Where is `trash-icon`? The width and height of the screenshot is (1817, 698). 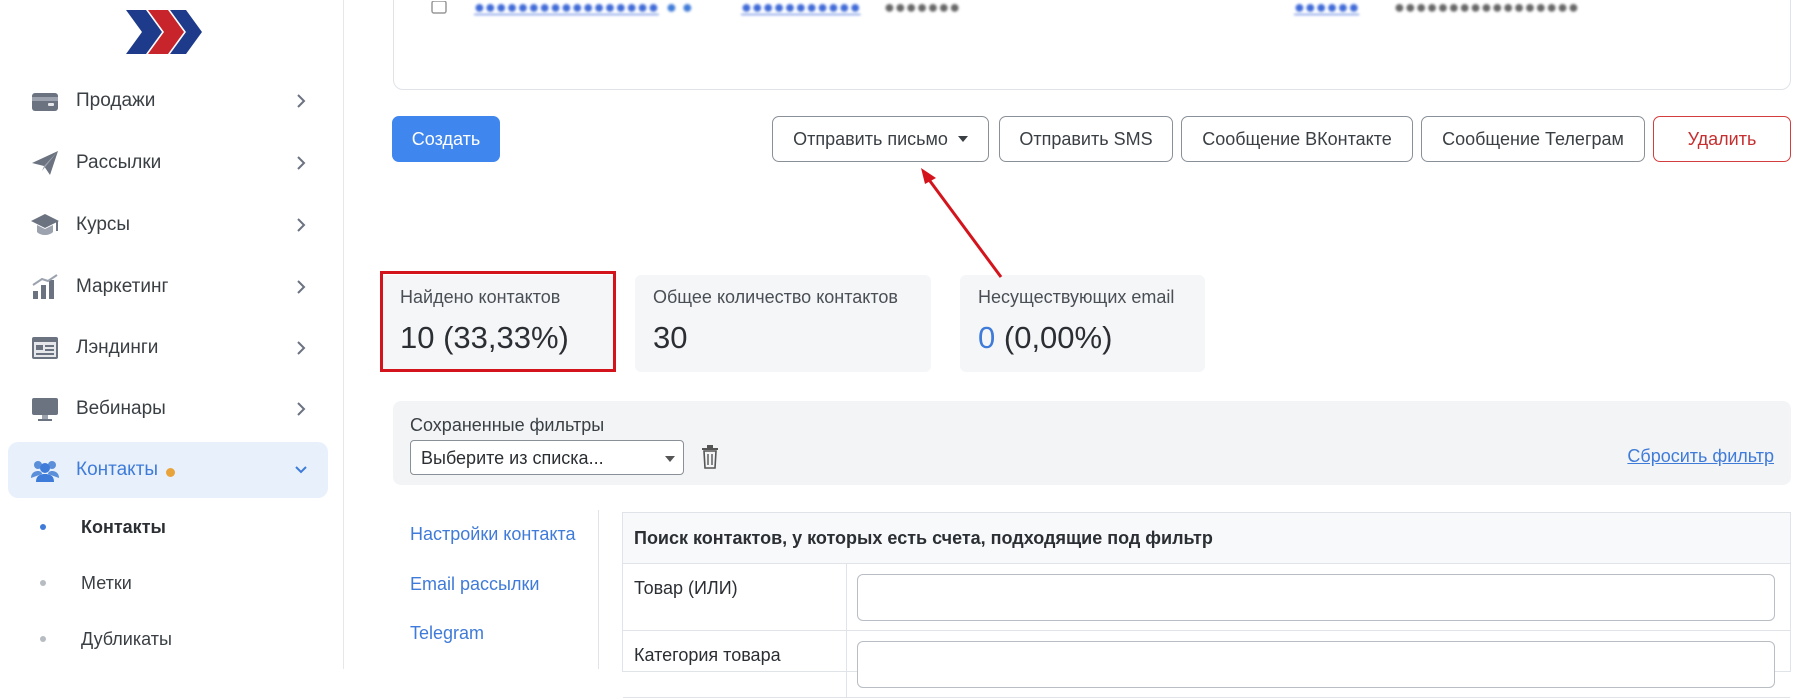
trash-icon is located at coordinates (710, 457).